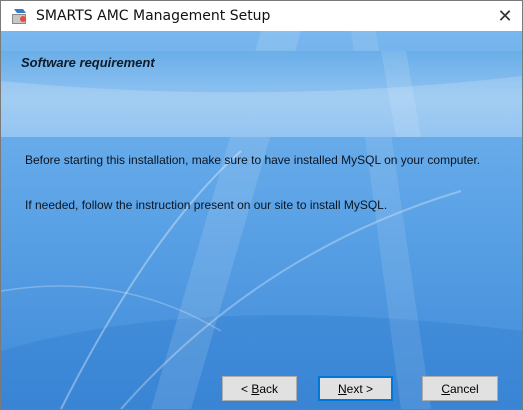  I want to click on back-mnemonic: B, so click(255, 388).